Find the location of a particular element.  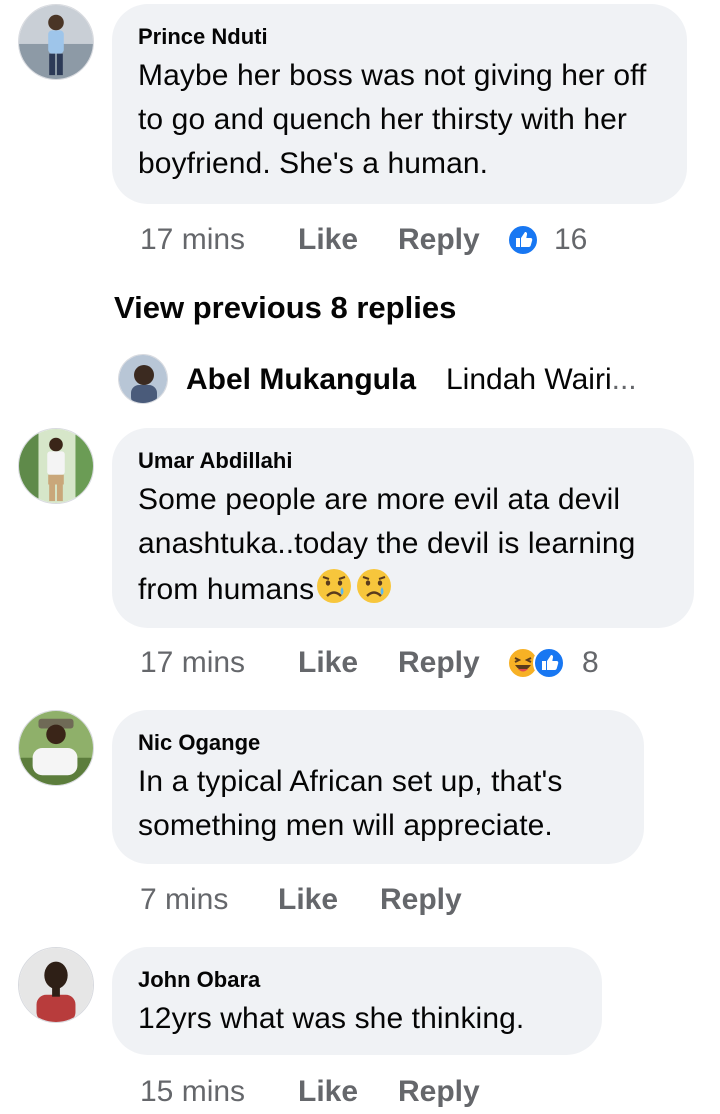

comment-author: Nic Ogange is located at coordinates (378, 743).